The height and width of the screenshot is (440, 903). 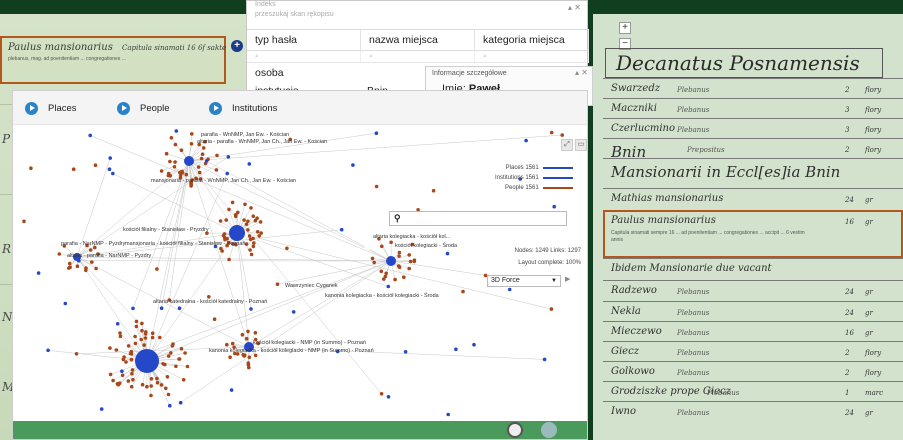 What do you see at coordinates (753, 371) in the screenshot?
I see `register-row: Golkowo Plebanus 2 flory` at bounding box center [753, 371].